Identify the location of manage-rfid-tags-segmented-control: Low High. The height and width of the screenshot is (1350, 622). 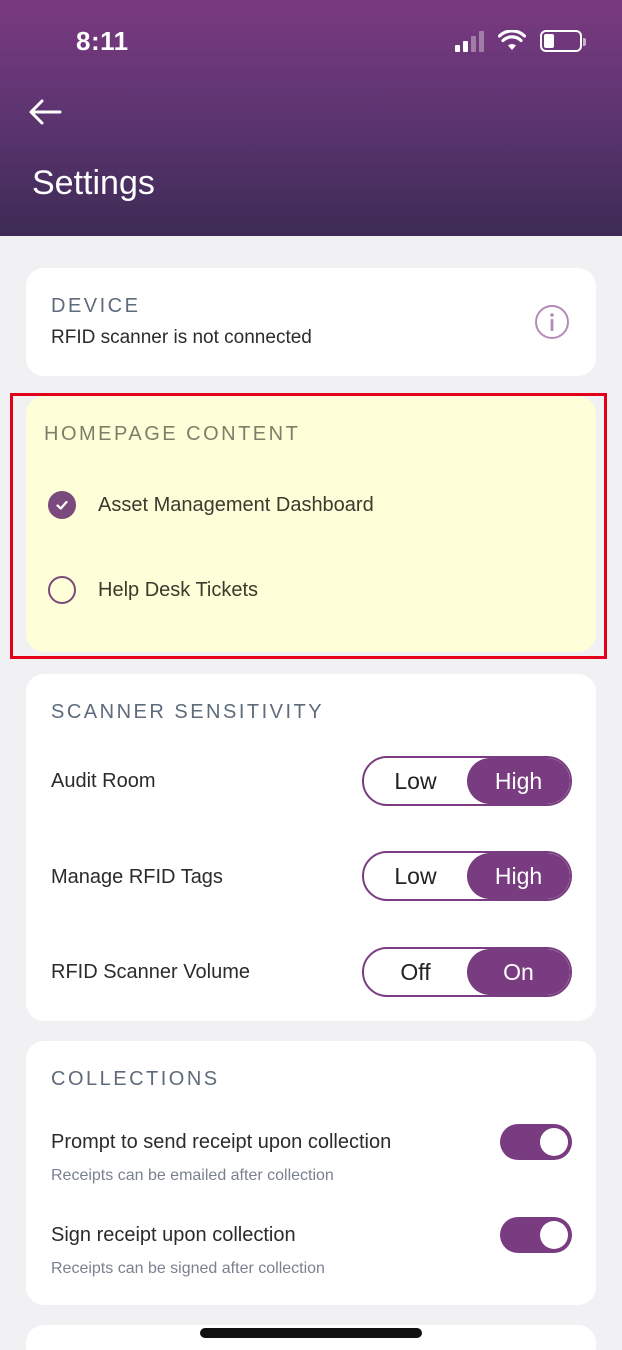
(467, 876).